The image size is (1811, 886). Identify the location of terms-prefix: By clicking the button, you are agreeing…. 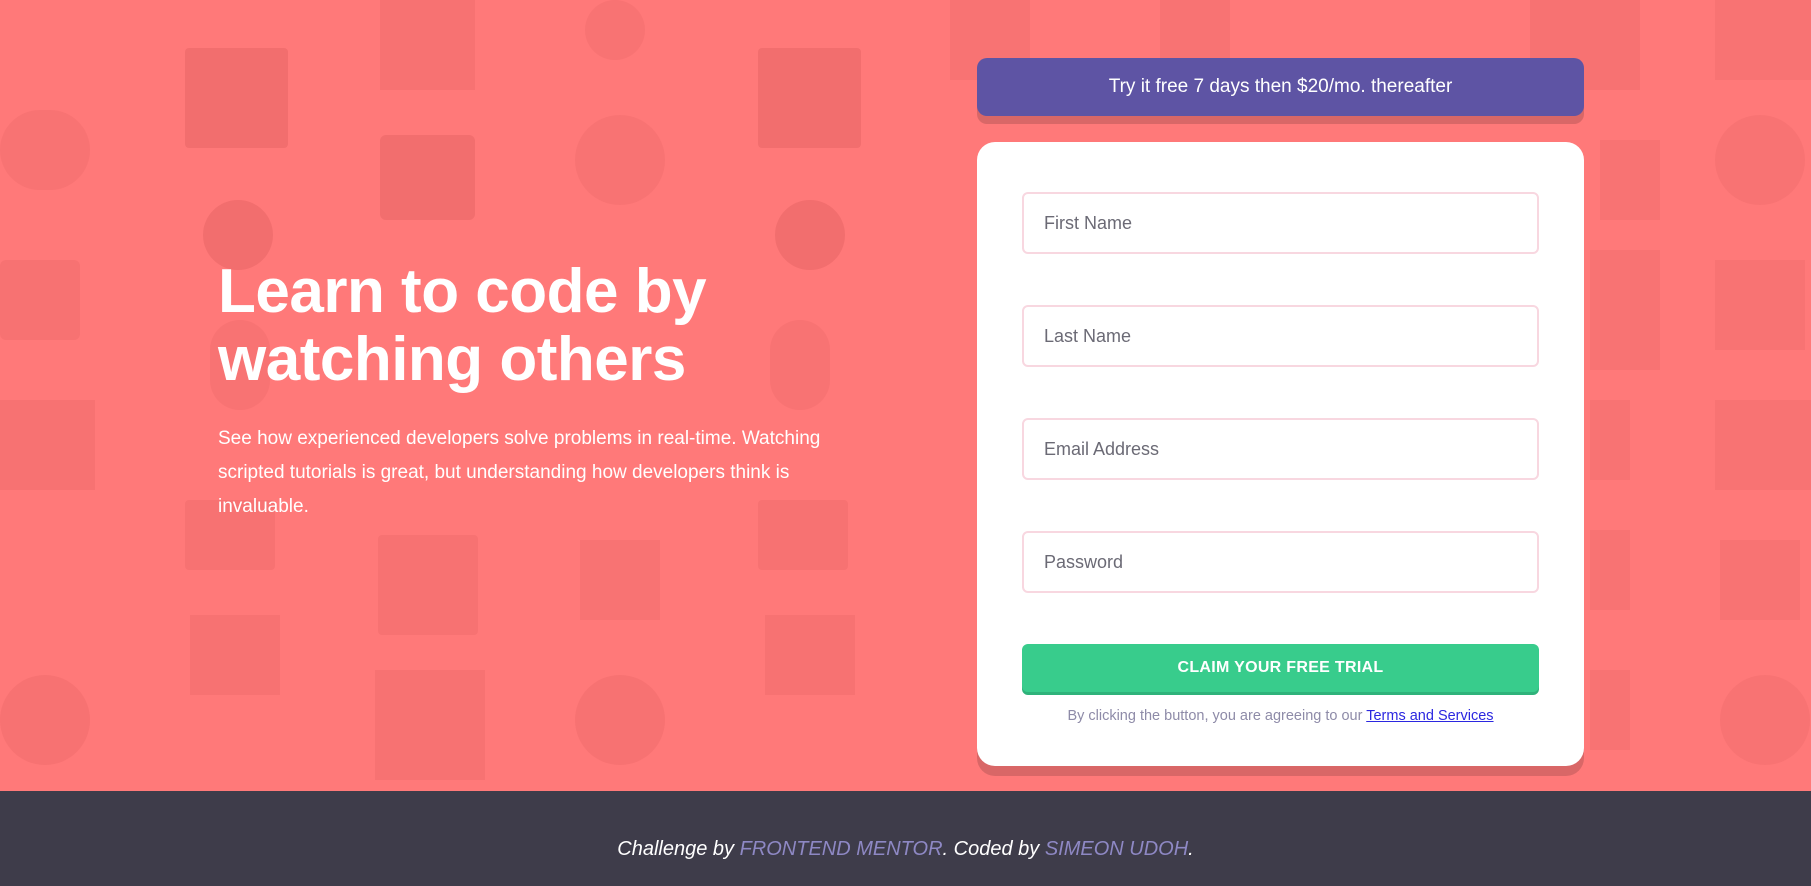
(1217, 716).